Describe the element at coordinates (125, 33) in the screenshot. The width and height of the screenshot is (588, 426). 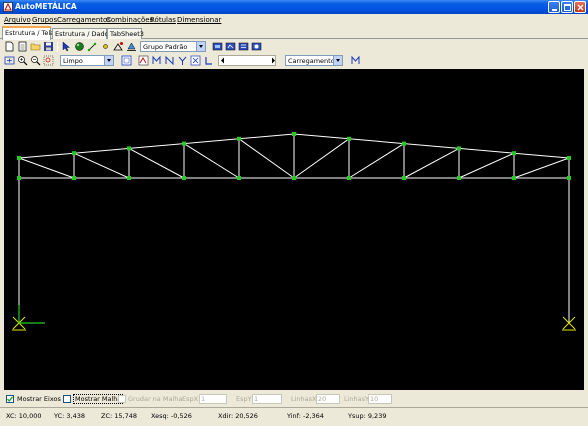
I see `tab-tabsheet3: TabSheet3` at that location.